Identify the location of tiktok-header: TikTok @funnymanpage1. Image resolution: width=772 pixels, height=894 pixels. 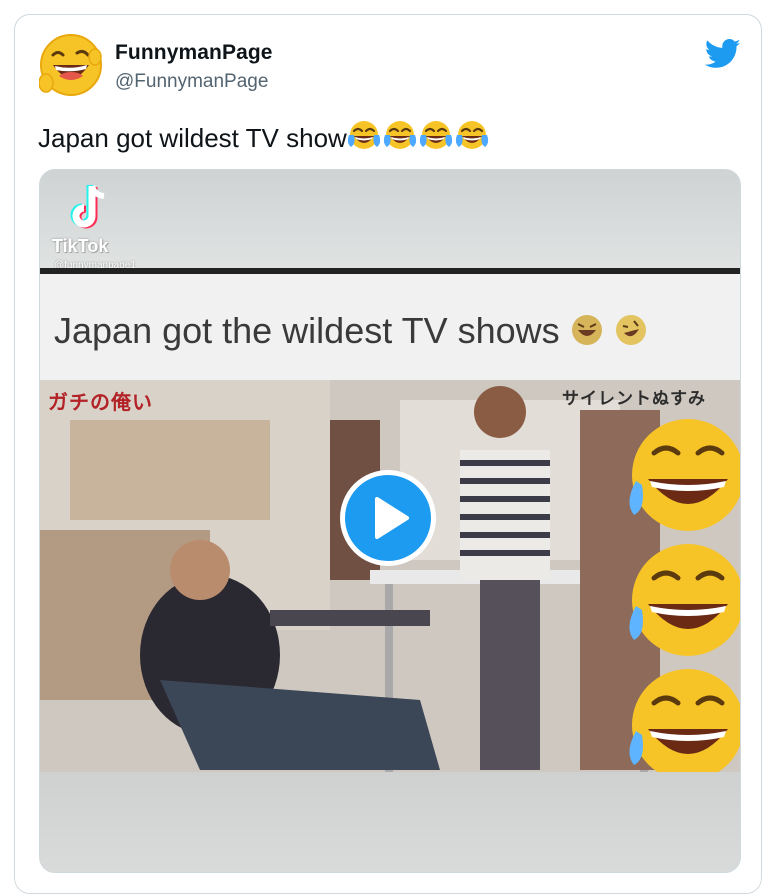
(390, 221).